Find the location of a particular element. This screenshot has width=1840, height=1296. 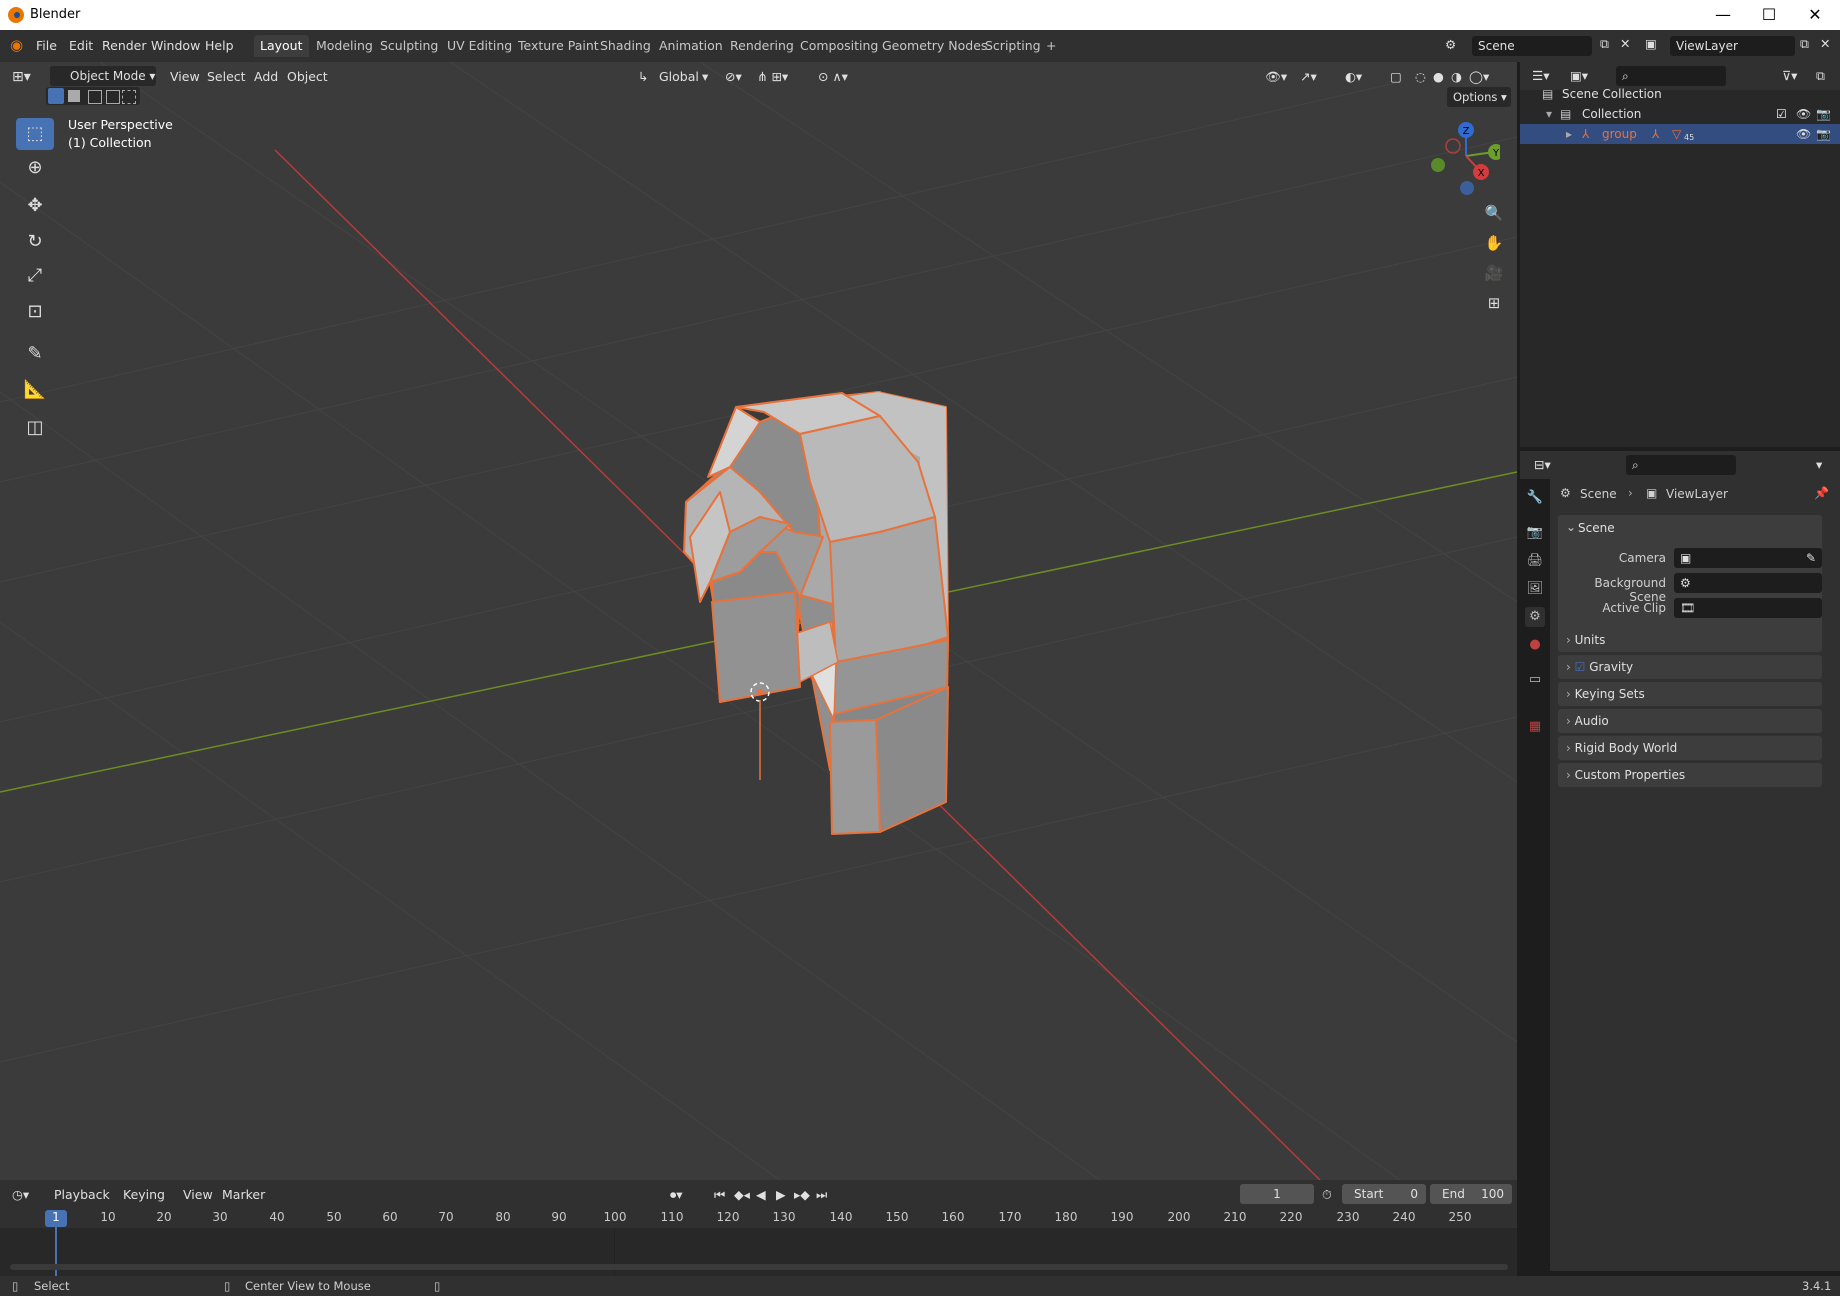

menu-view: View is located at coordinates (185, 76).